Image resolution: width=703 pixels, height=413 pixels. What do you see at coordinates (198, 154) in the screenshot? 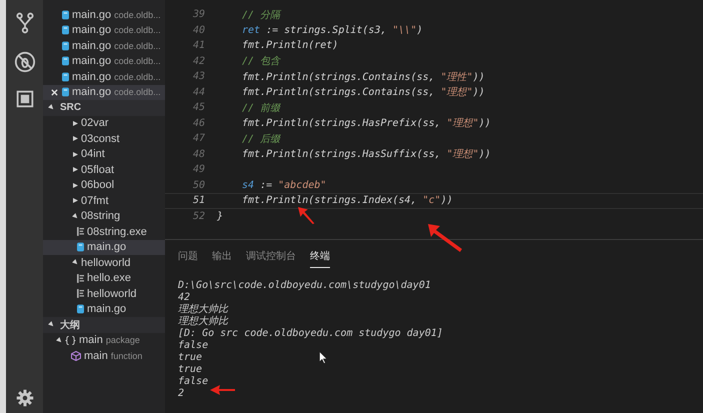
I see `line-number: 48` at bounding box center [198, 154].